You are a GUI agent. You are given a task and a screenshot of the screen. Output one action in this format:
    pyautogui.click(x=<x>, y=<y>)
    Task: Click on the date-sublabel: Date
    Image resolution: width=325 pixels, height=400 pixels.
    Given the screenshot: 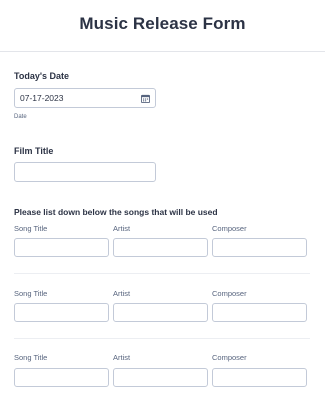 What is the action you would take?
    pyautogui.click(x=20, y=117)
    